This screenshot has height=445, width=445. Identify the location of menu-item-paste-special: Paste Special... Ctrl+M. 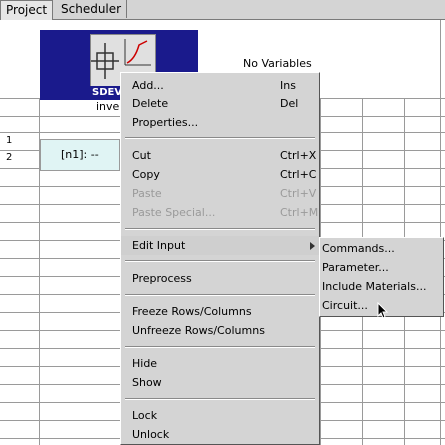
(220, 212).